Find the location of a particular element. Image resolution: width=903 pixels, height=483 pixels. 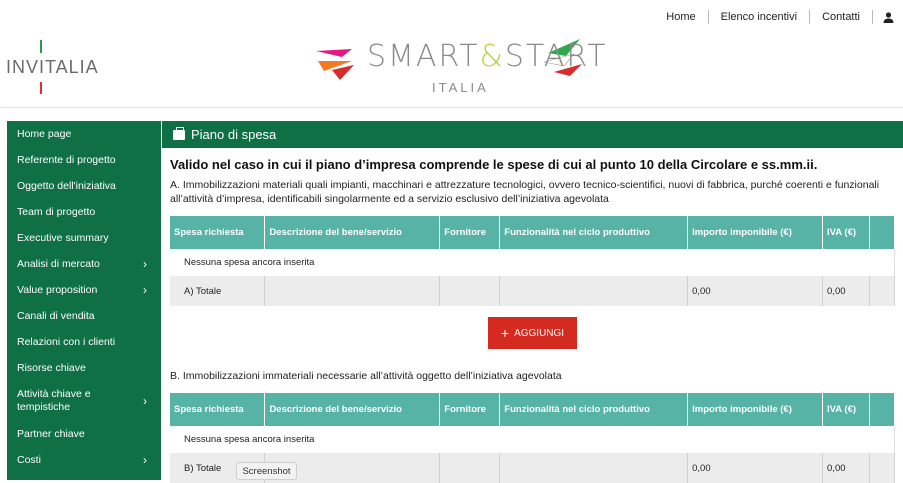

briefcase-icon is located at coordinates (179, 133).